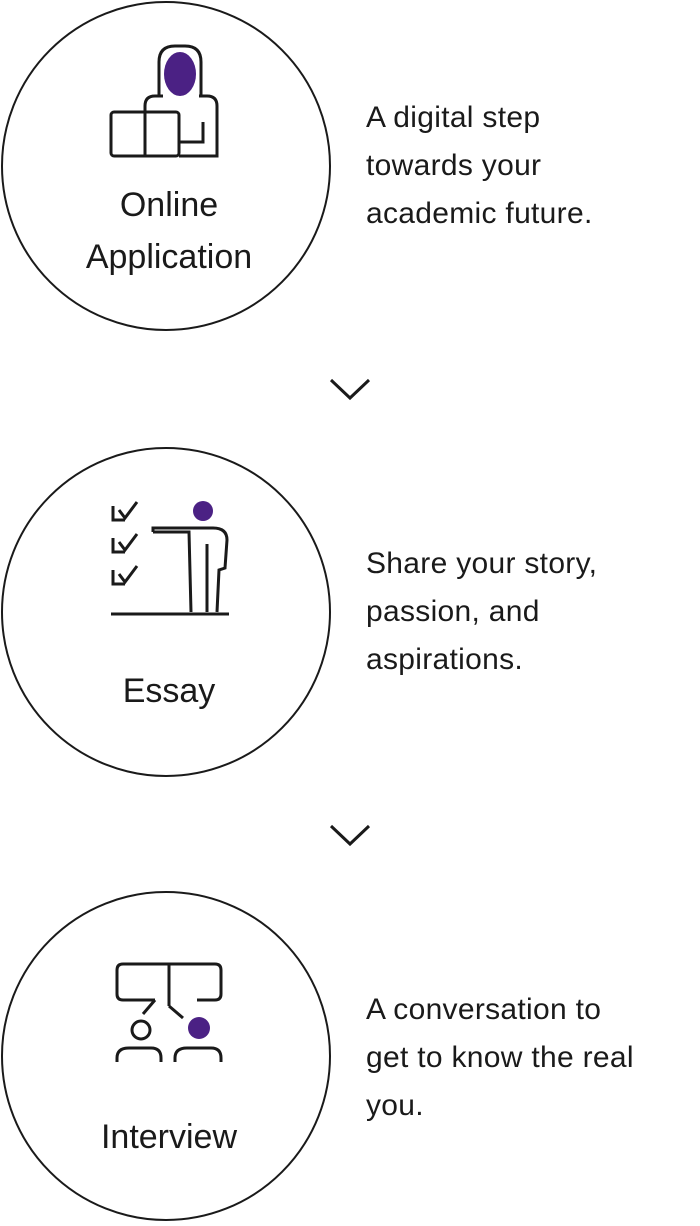 The image size is (700, 1226). I want to click on step-circle: Online Application, so click(166, 166).